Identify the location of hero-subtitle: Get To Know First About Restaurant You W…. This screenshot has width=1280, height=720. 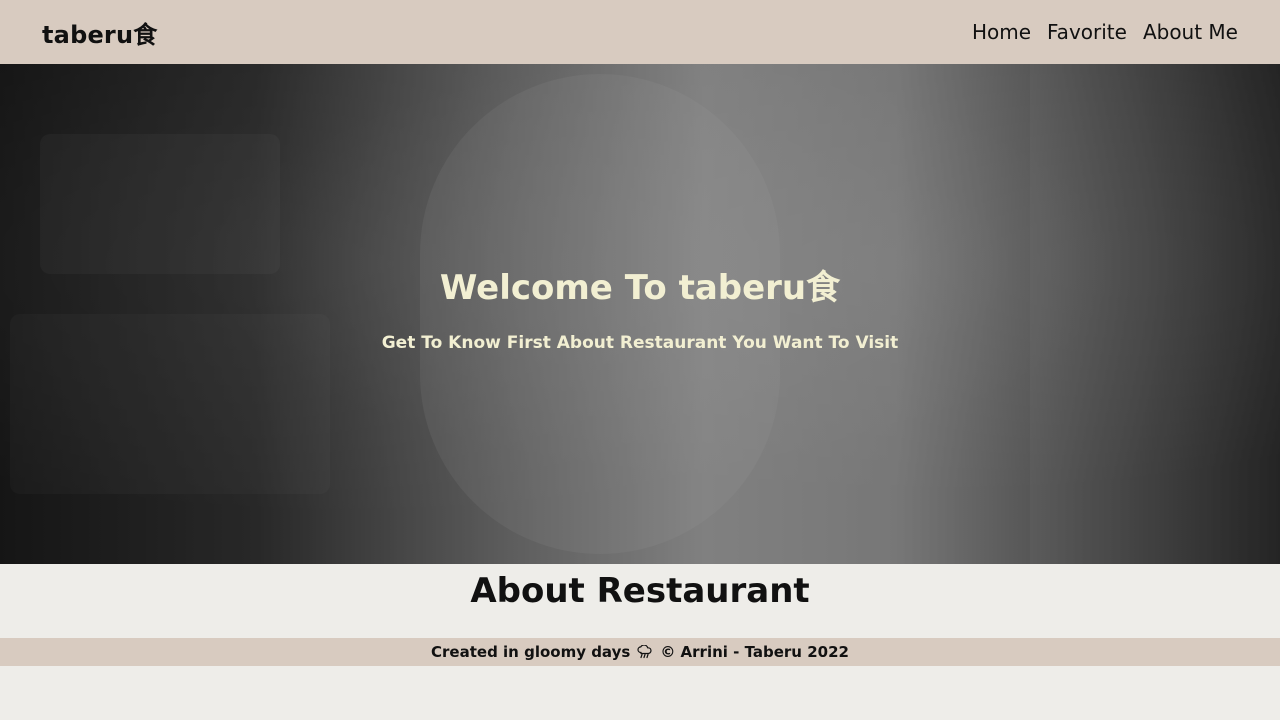
(640, 342).